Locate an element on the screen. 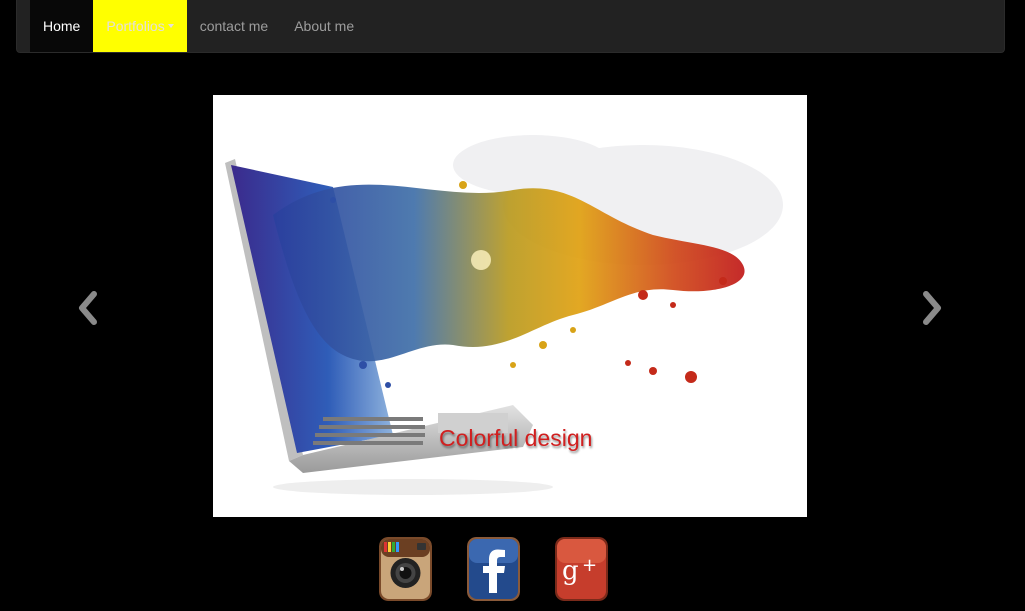 The image size is (1025, 611). caret-down-icon is located at coordinates (170, 26).